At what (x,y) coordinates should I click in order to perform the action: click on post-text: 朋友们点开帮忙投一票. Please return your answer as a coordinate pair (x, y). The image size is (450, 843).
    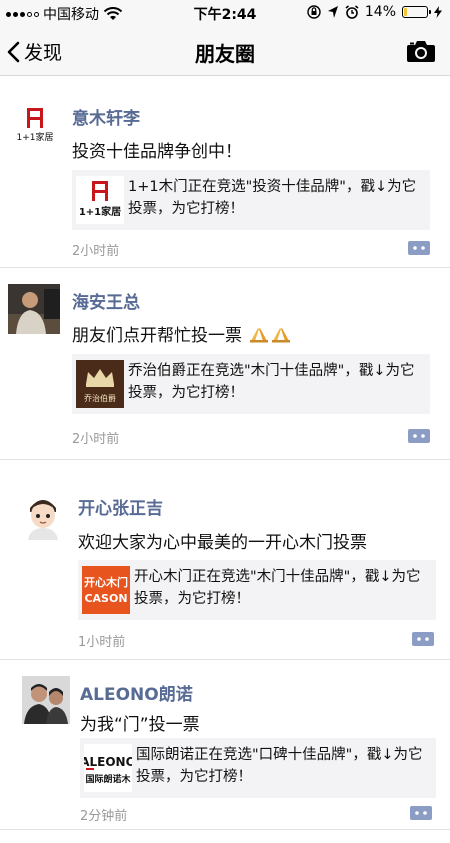
    Looking at the image, I should click on (181, 333).